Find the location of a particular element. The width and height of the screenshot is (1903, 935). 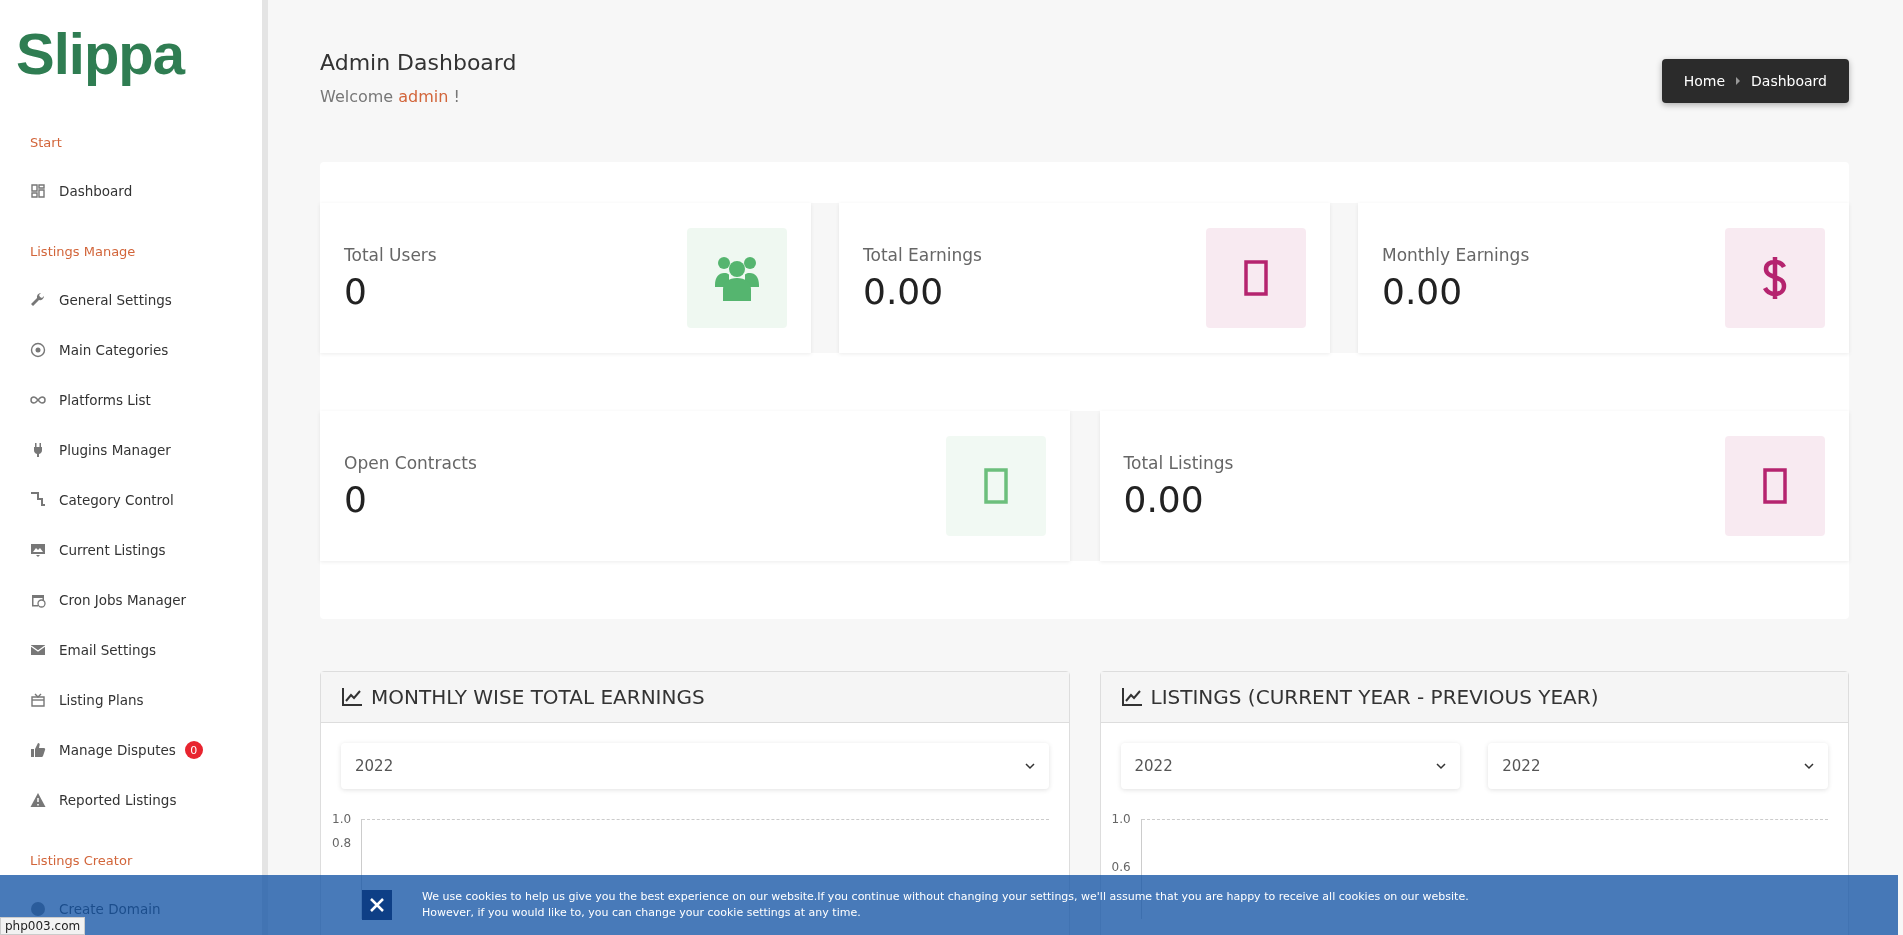

chart-title: MONTHLY WISE TOTAL EARNINGS is located at coordinates (538, 697).